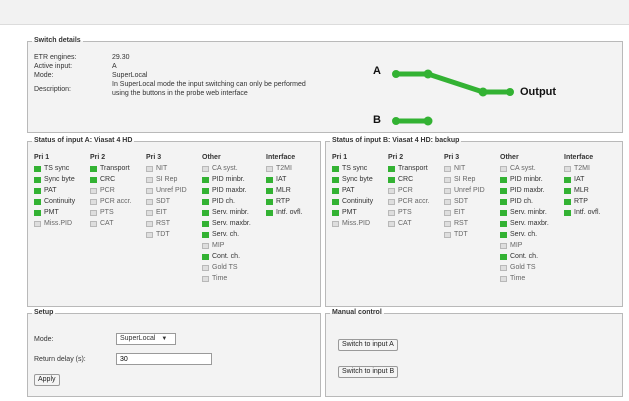 The height and width of the screenshot is (401, 629). I want to click on return-delay-label: Return delay (s):, so click(60, 359).